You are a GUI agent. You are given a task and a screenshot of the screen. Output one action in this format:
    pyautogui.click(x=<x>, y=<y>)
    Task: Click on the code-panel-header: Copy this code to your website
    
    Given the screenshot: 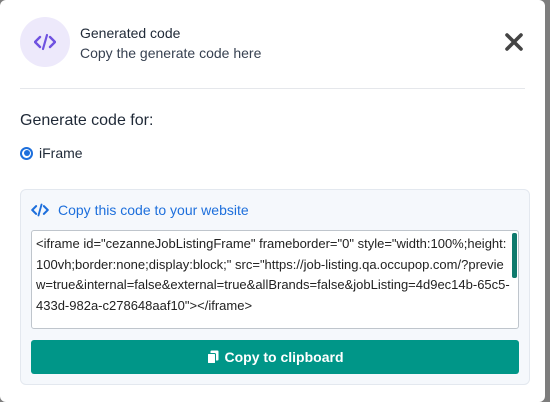 What is the action you would take?
    pyautogui.click(x=140, y=210)
    